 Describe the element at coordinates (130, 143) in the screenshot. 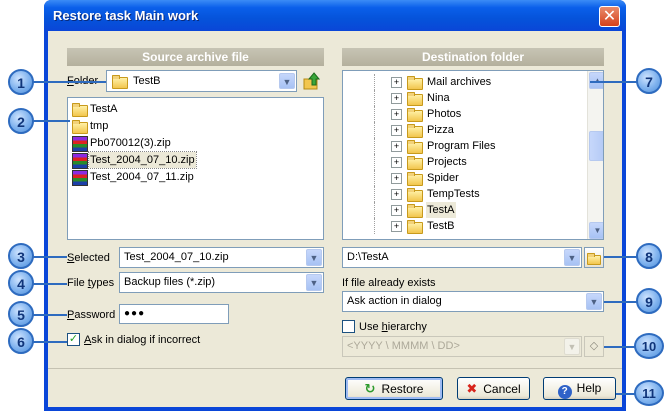

I see `list-item-label: Pb070012(3).zip` at that location.